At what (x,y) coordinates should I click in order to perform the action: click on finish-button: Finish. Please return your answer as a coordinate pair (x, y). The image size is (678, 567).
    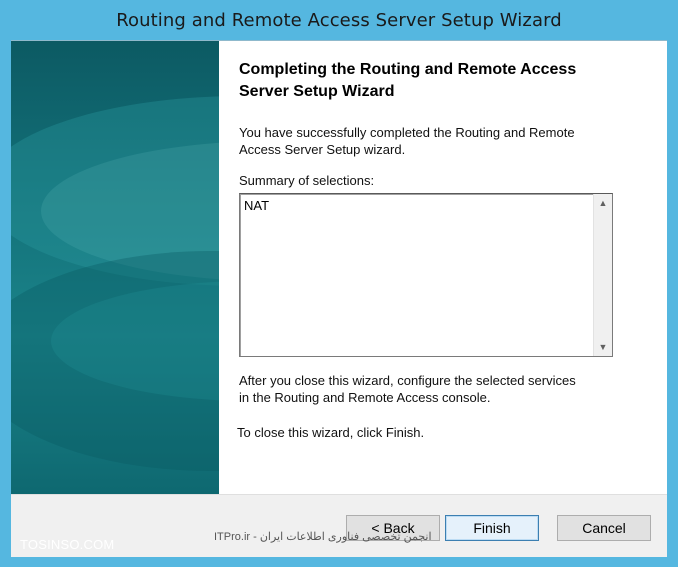
    Looking at the image, I should click on (492, 528).